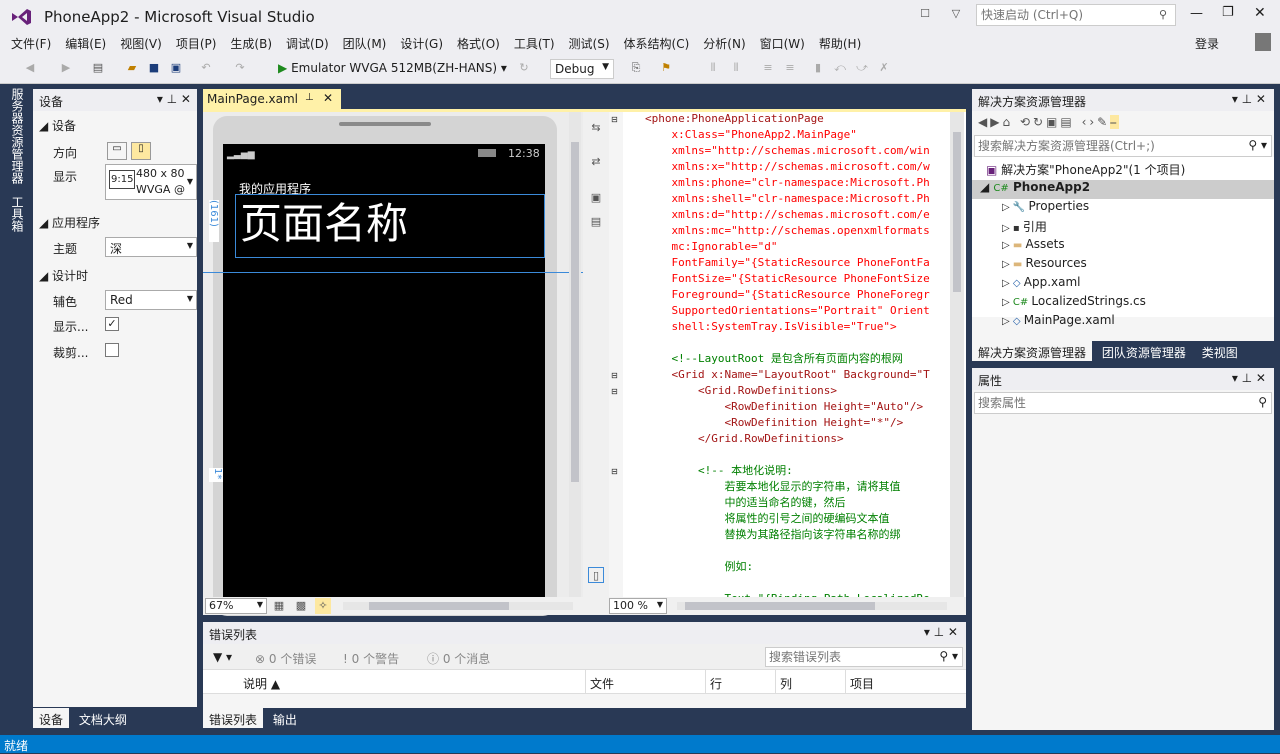 The width and height of the screenshot is (1280, 754). Describe the element at coordinates (151, 300) in the screenshot. I see `accent-select: Red ▼` at that location.